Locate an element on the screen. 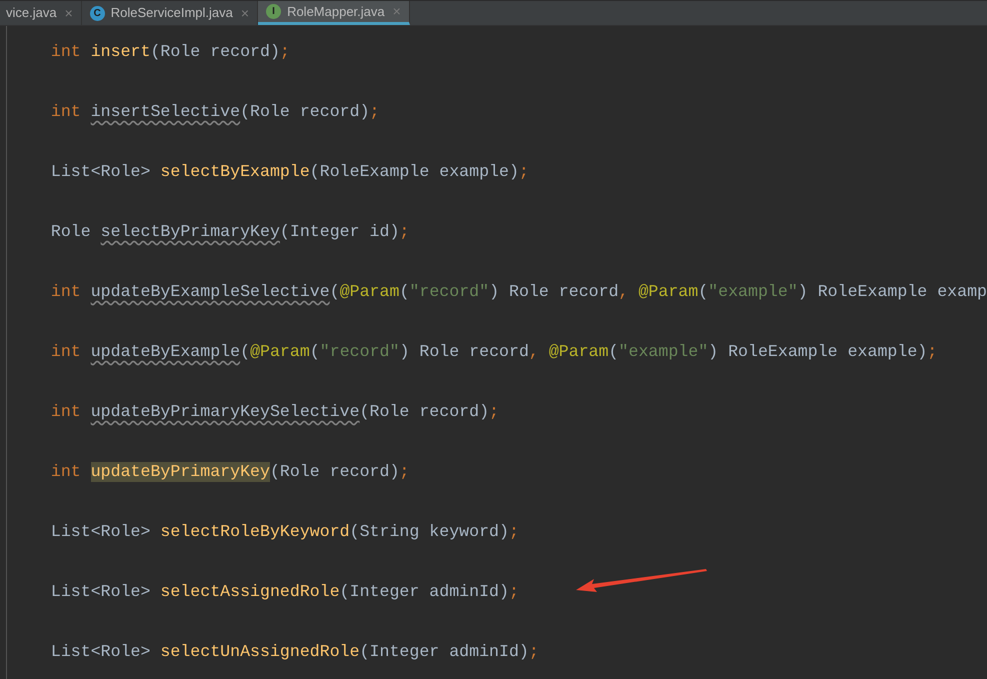 Image resolution: width=987 pixels, height=679 pixels. code-line: int updateByExample(@Param("record") Role record, @Param("example") RoleExample example); is located at coordinates (494, 352).